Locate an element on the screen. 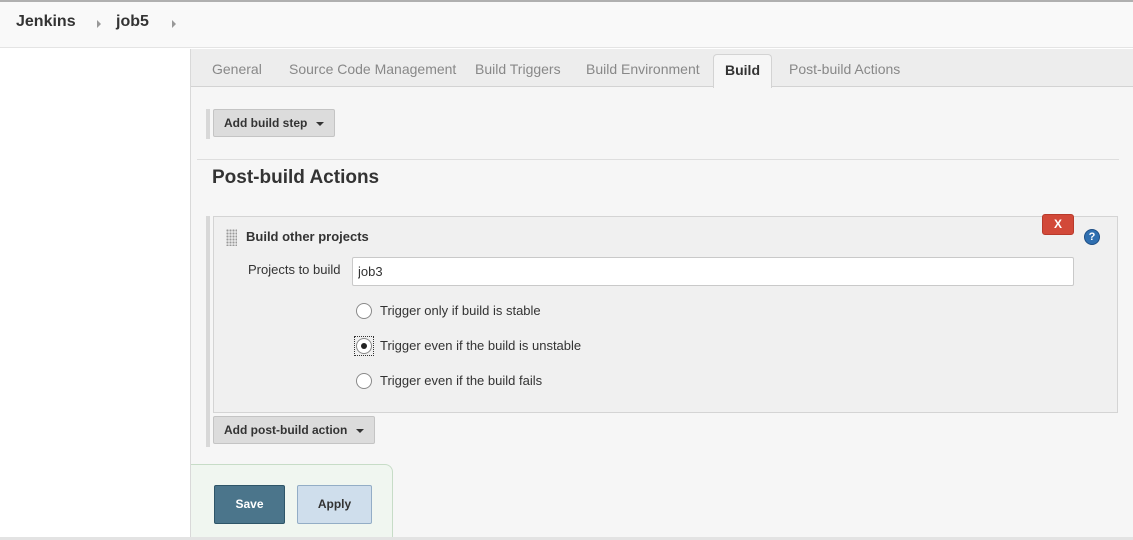 Image resolution: width=1133 pixels, height=540 pixels. breadcrumb-jenkins: Jenkins is located at coordinates (46, 22).